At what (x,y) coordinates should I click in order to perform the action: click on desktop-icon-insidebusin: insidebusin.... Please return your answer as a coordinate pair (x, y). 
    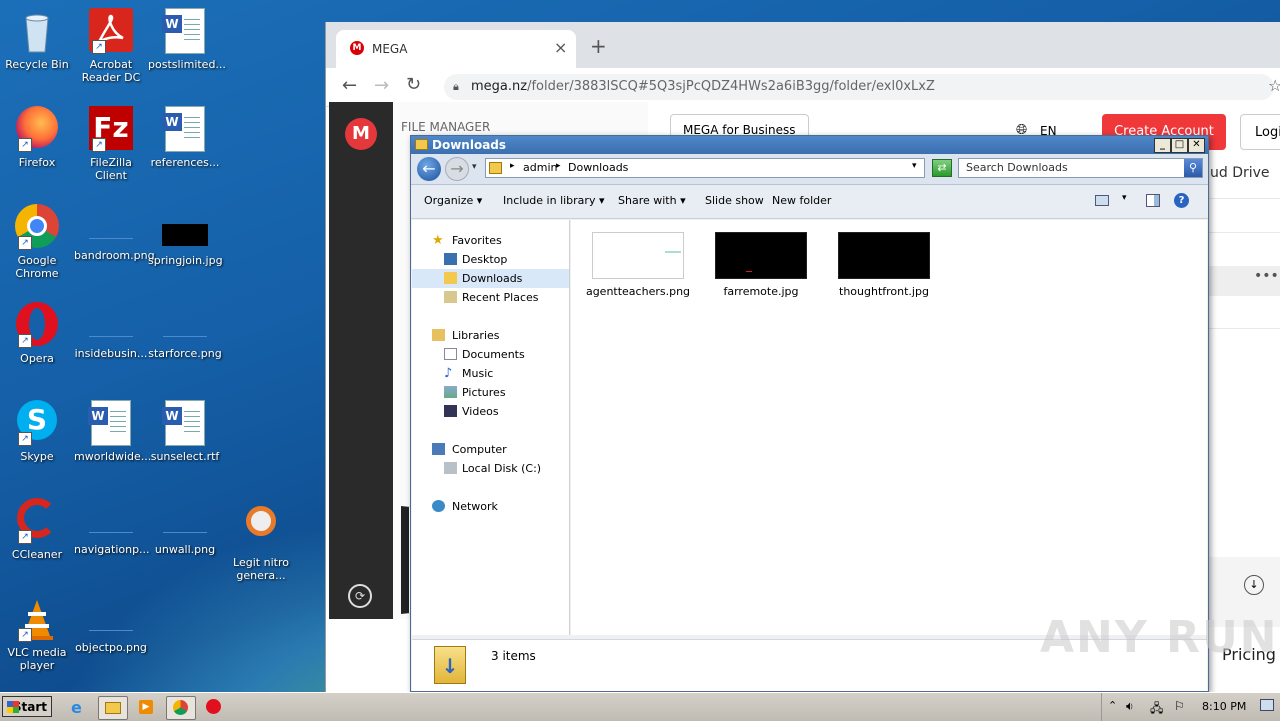
    Looking at the image, I should click on (111, 331).